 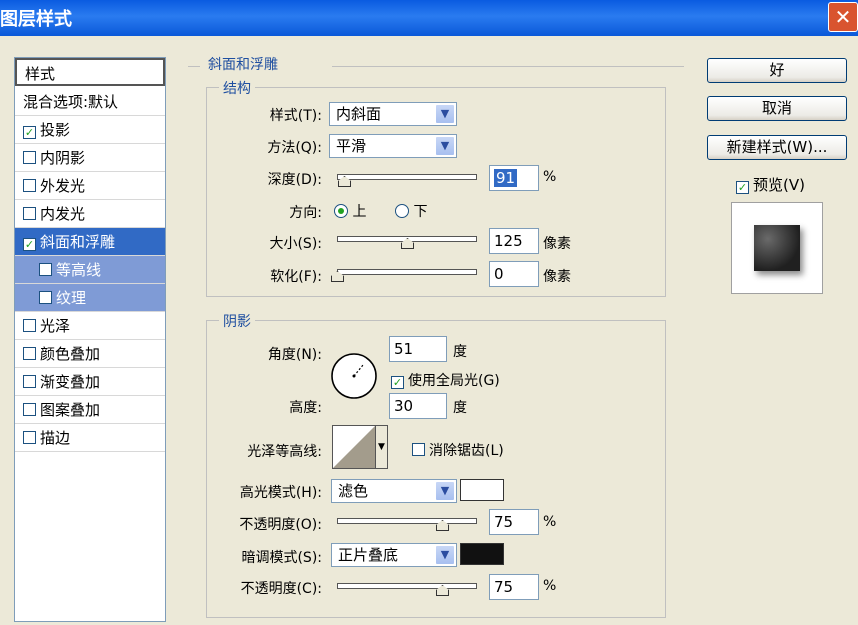 I want to click on shadow-opacity-input: 75, so click(x=514, y=587).